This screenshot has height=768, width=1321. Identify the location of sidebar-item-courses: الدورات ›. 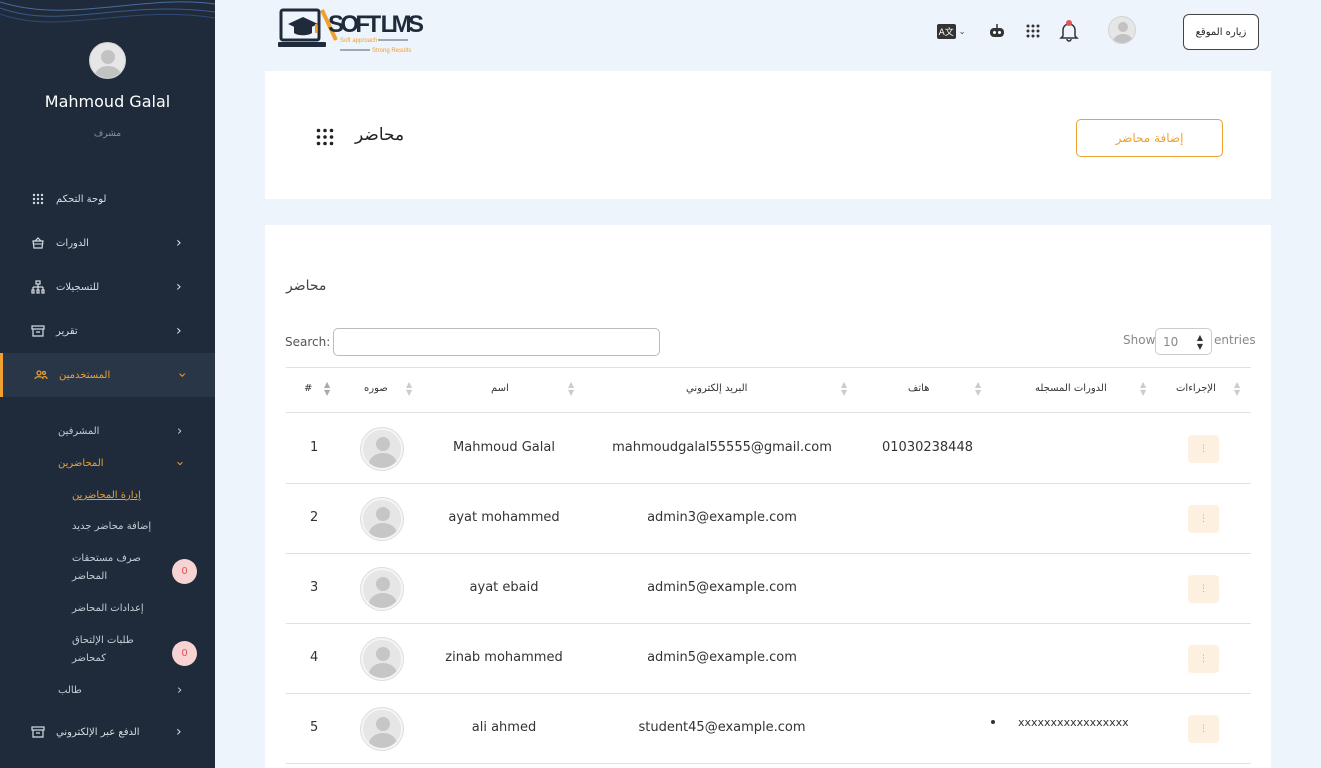
(107, 243).